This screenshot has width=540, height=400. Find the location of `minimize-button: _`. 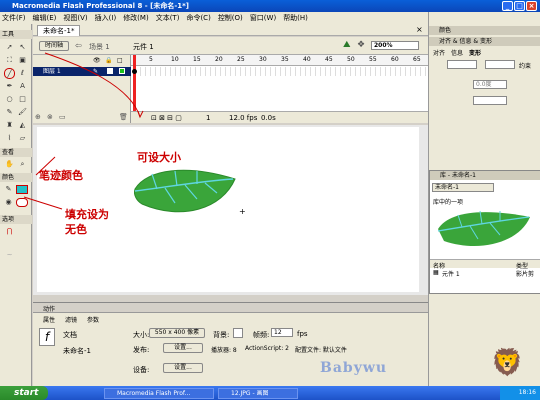

minimize-button: _ is located at coordinates (507, 6).